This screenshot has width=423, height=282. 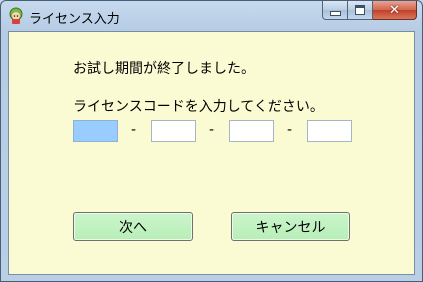 I want to click on maximize-icon, so click(x=360, y=10).